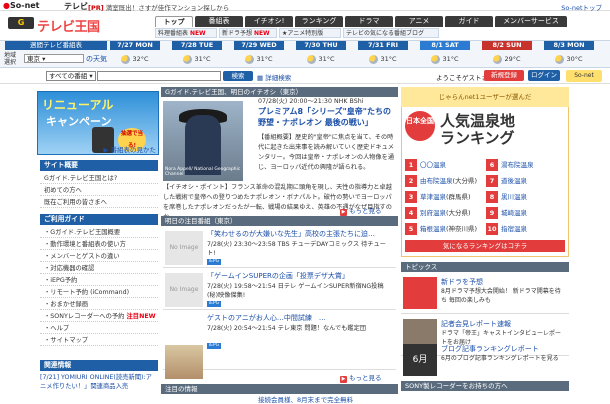 This screenshot has height=404, width=610. Describe the element at coordinates (450, 59) in the screenshot. I see `weather-temp: 31°C` at that location.